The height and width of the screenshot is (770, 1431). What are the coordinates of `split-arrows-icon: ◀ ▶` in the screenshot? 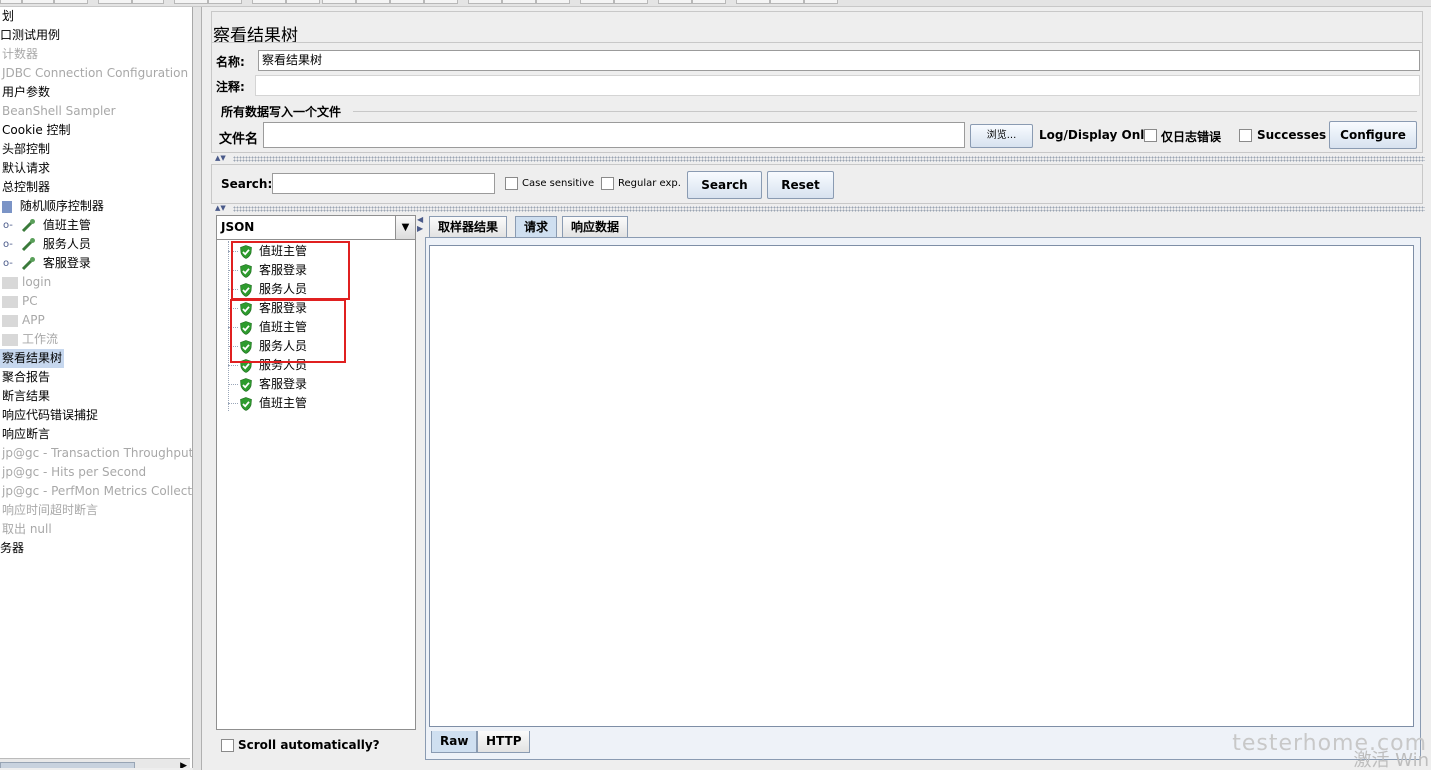 It's located at (420, 224).